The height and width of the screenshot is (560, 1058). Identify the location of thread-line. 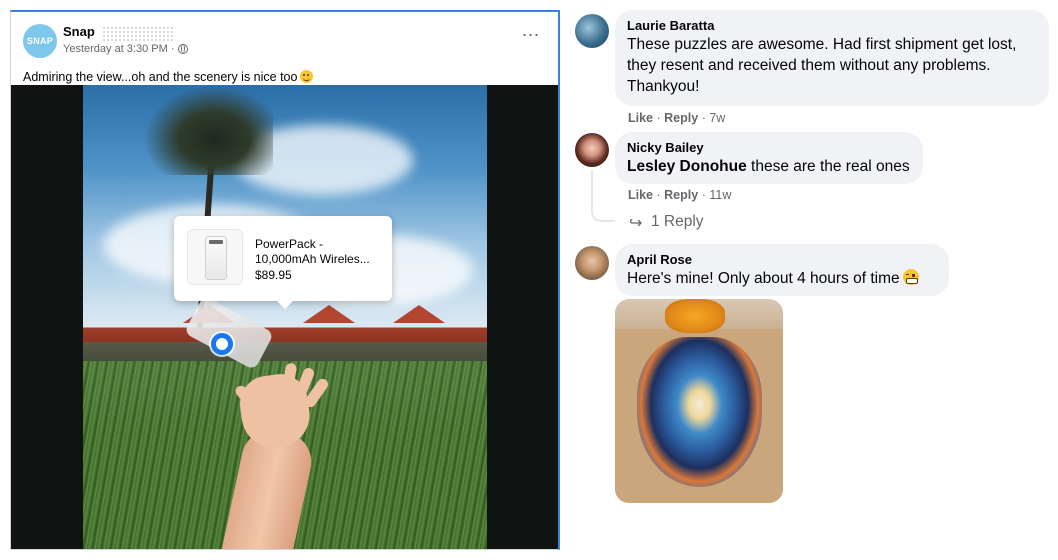
(603, 196).